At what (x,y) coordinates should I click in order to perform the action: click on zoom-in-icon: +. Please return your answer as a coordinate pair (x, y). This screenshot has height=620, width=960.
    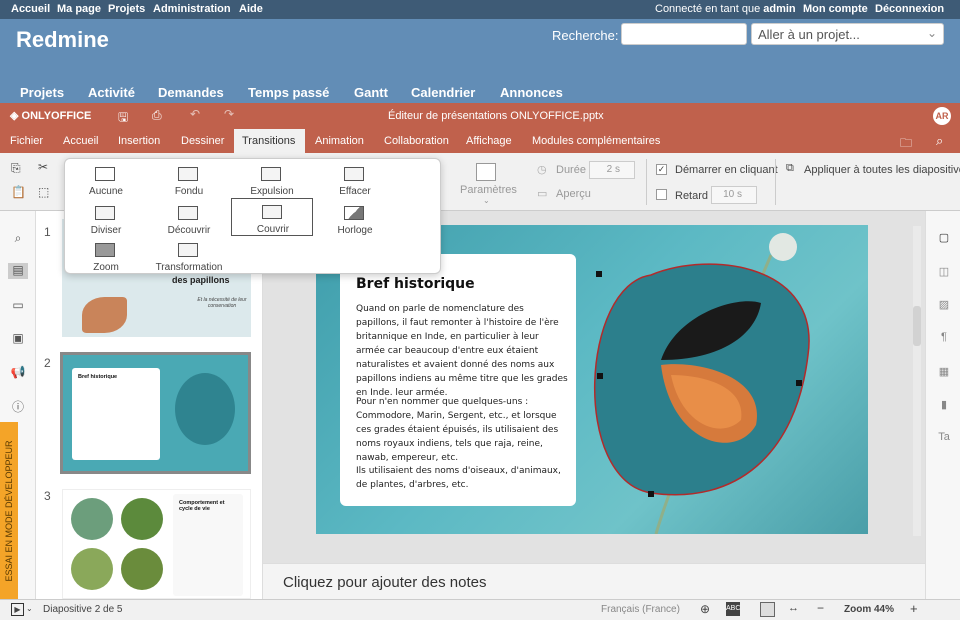
    Looking at the image, I should click on (914, 608).